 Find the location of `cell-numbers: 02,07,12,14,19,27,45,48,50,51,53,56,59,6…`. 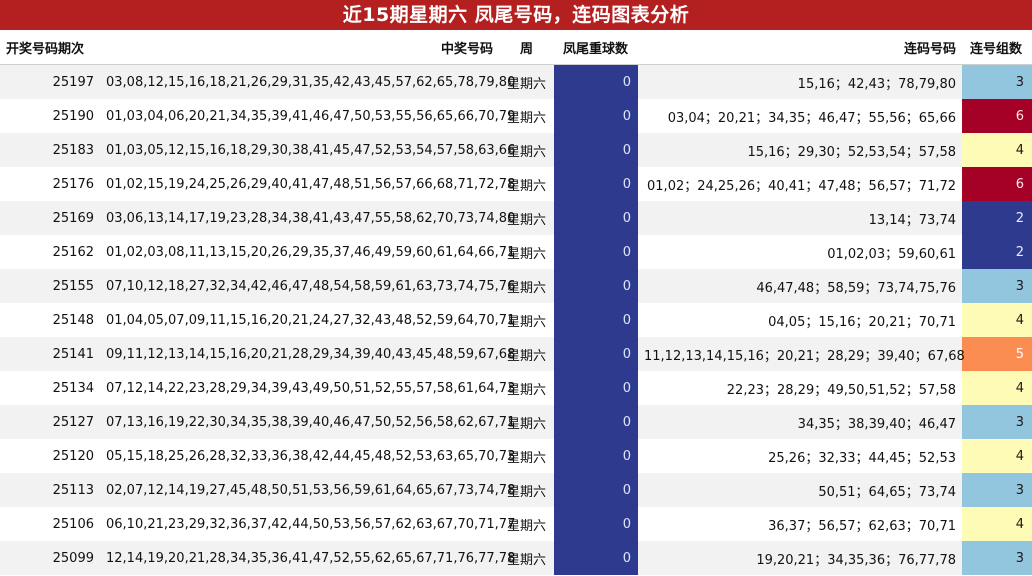

cell-numbers: 02,07,12,14,19,27,45,48,50,51,53,56,59,6… is located at coordinates (307, 490).